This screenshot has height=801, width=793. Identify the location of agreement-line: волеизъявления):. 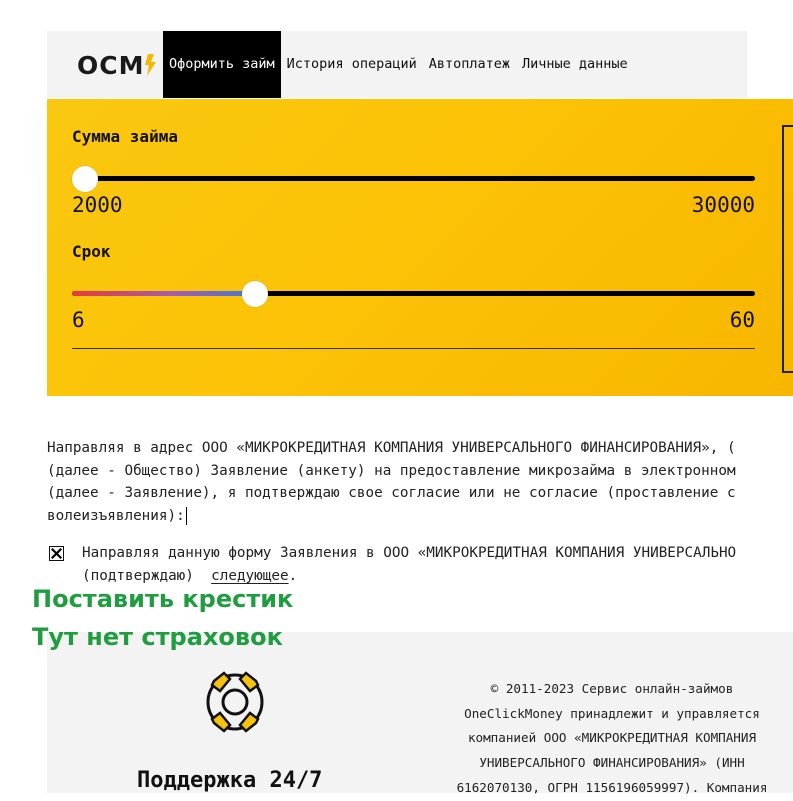
(116, 516).